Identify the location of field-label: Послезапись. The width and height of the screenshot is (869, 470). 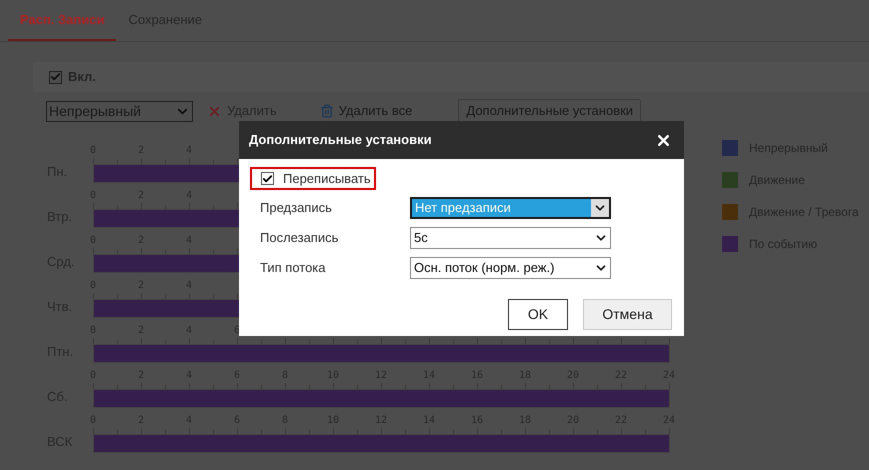
(299, 238).